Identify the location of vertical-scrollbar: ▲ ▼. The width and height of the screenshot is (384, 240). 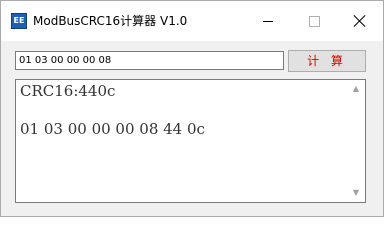
(356, 141).